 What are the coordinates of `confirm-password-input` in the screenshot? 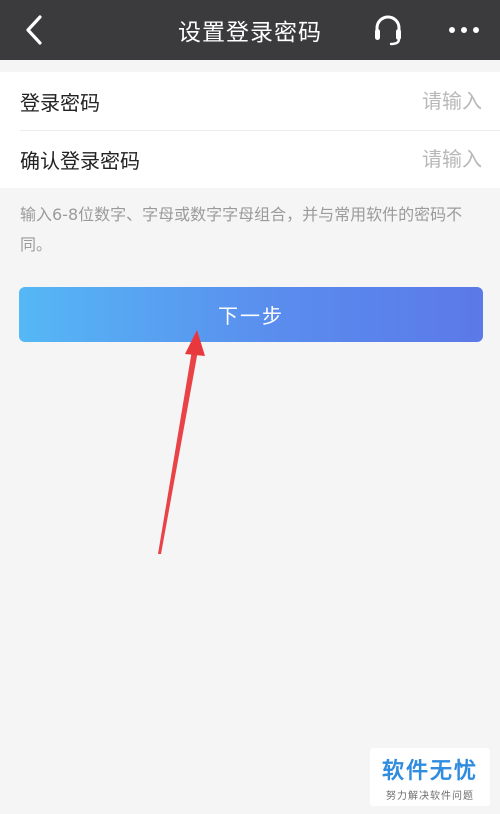 It's located at (311, 159).